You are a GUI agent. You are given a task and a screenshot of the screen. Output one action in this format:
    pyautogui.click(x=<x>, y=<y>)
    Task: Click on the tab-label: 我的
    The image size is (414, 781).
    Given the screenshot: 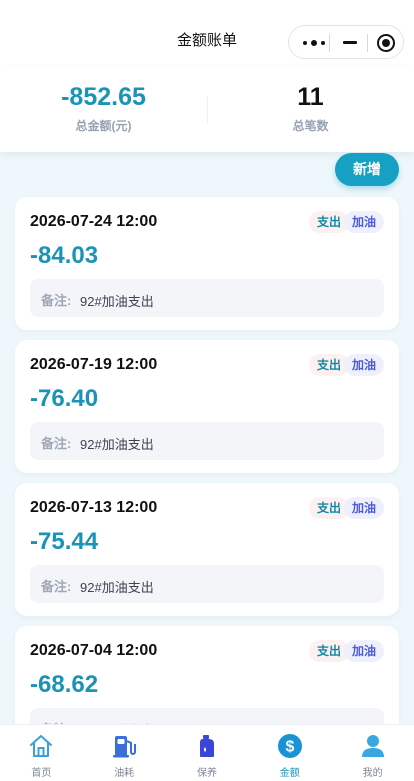 What is the action you would take?
    pyautogui.click(x=372, y=773)
    